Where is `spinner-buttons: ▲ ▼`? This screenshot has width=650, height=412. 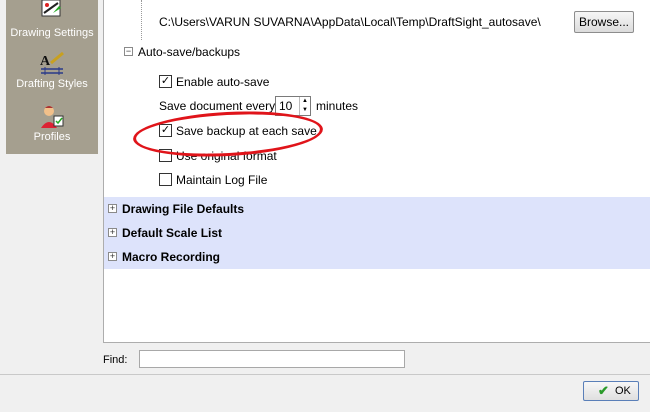 spinner-buttons: ▲ ▼ is located at coordinates (304, 106).